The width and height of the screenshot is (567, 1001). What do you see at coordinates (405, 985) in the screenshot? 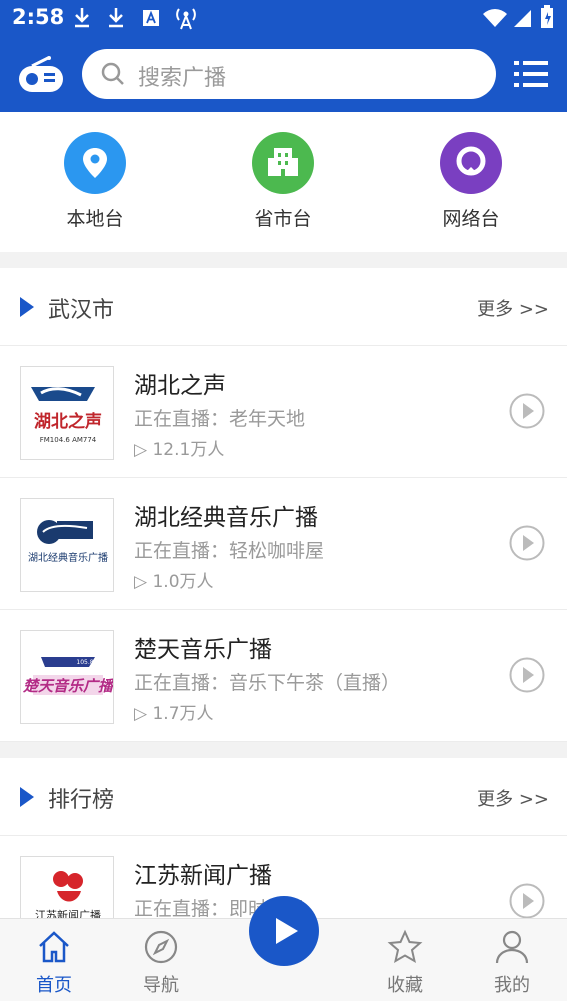
I see `tab-label: 收藏` at bounding box center [405, 985].